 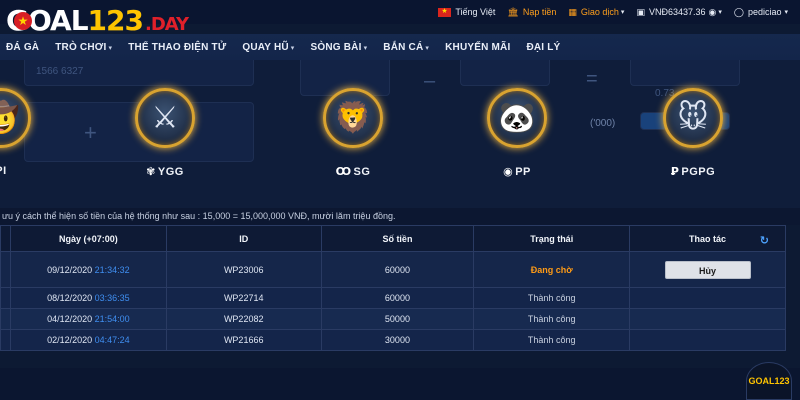 I want to click on table-header-status: Trạng thái, so click(x=552, y=238).